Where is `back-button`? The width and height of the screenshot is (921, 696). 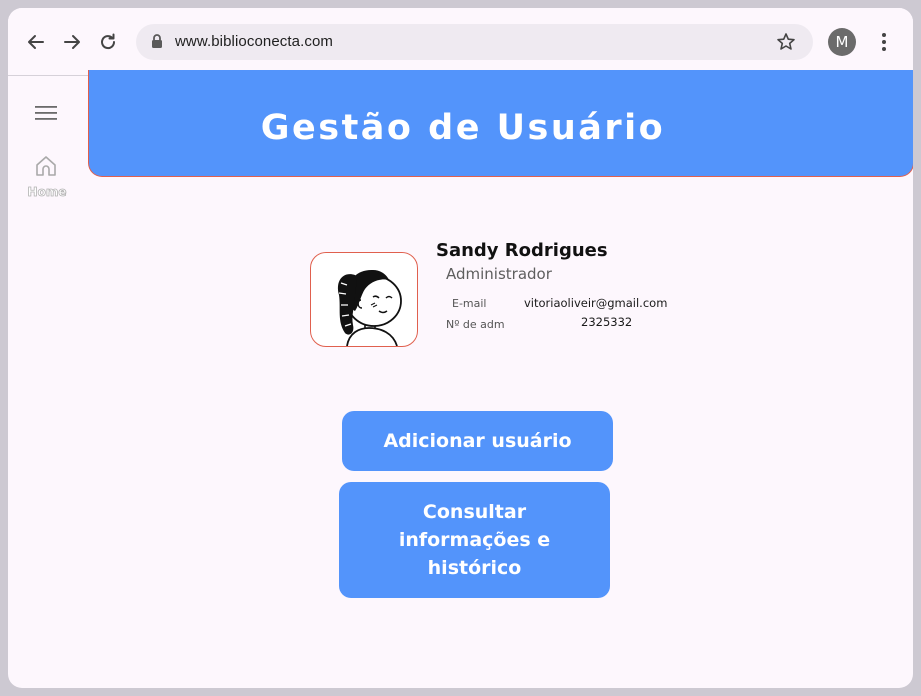
back-button is located at coordinates (36, 42).